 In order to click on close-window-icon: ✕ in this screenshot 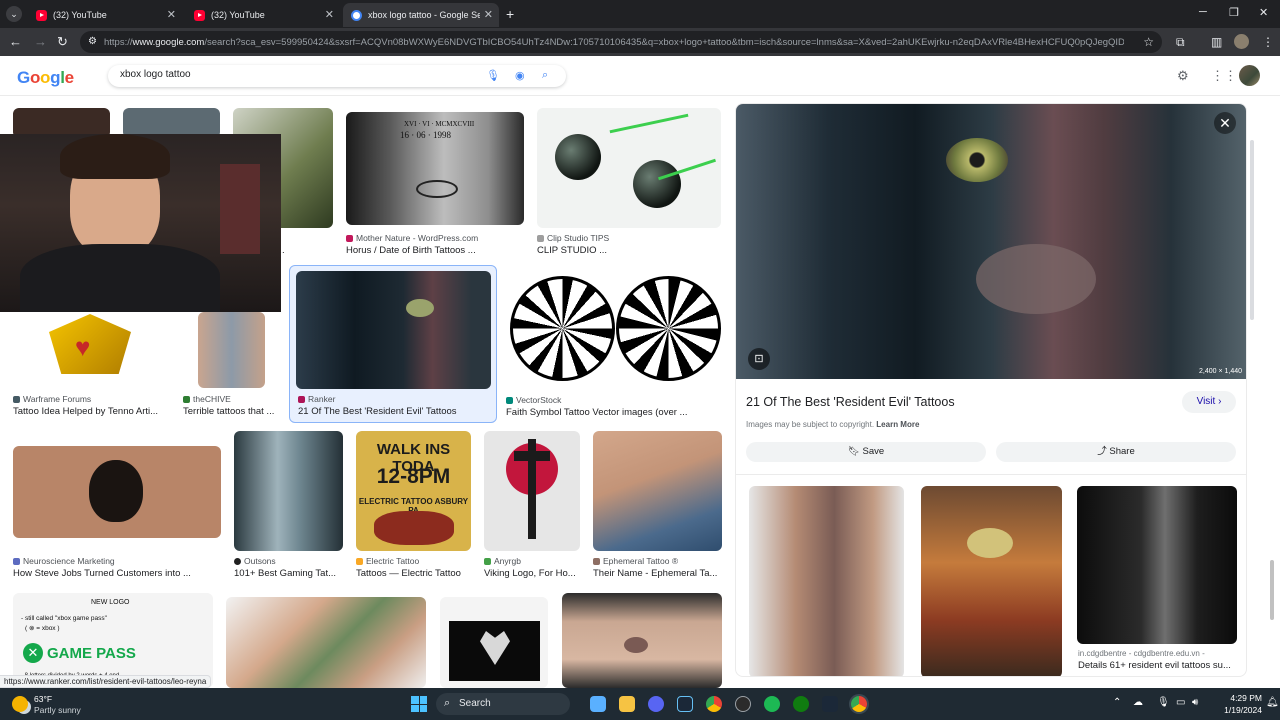, I will do `click(1263, 12)`.